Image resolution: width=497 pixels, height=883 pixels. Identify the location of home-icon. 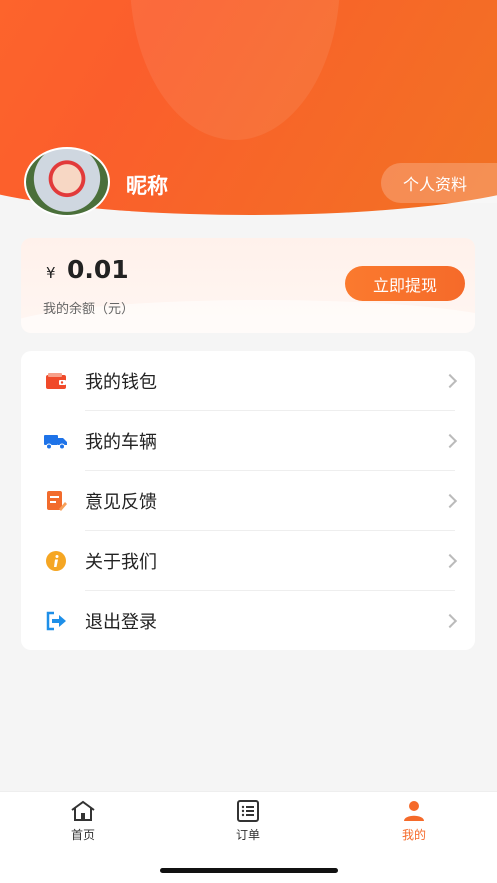
(83, 810).